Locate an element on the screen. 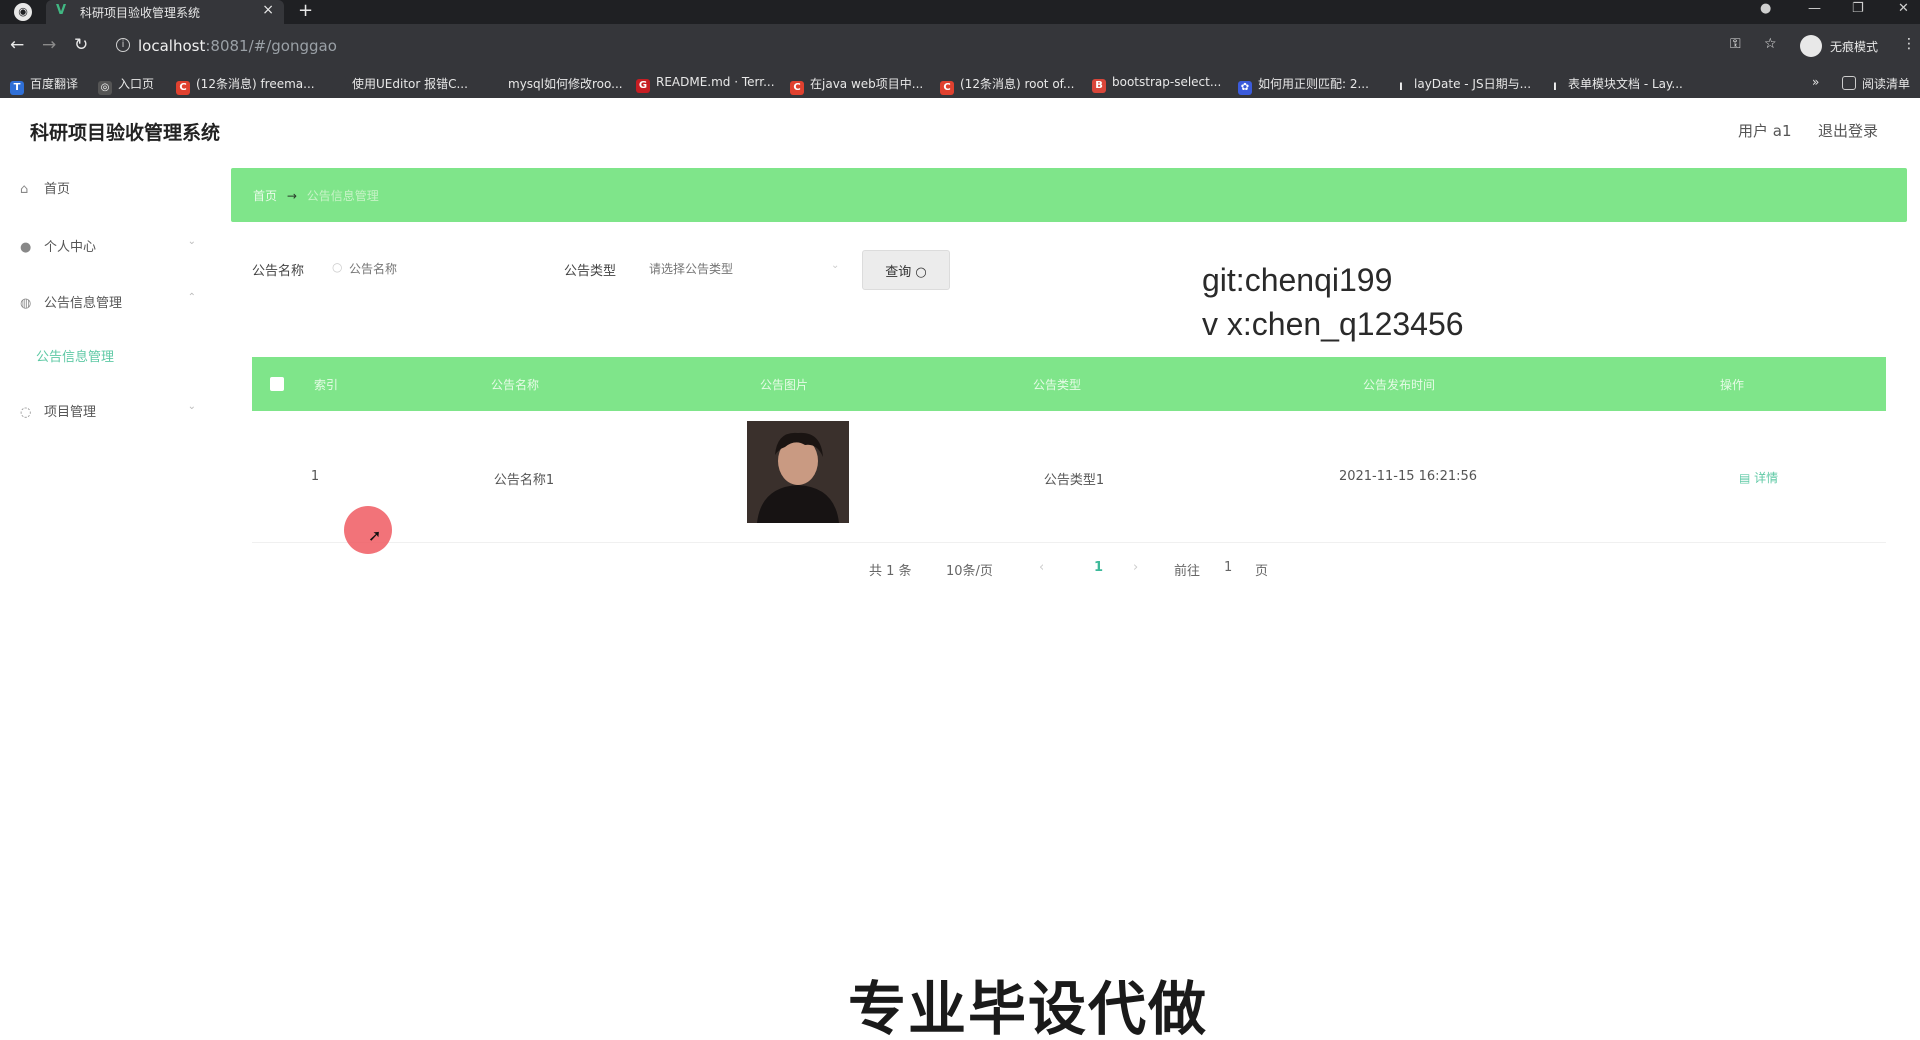 This screenshot has height=1040, width=1920. bookmark-item: T 百度翻译 is located at coordinates (44, 85).